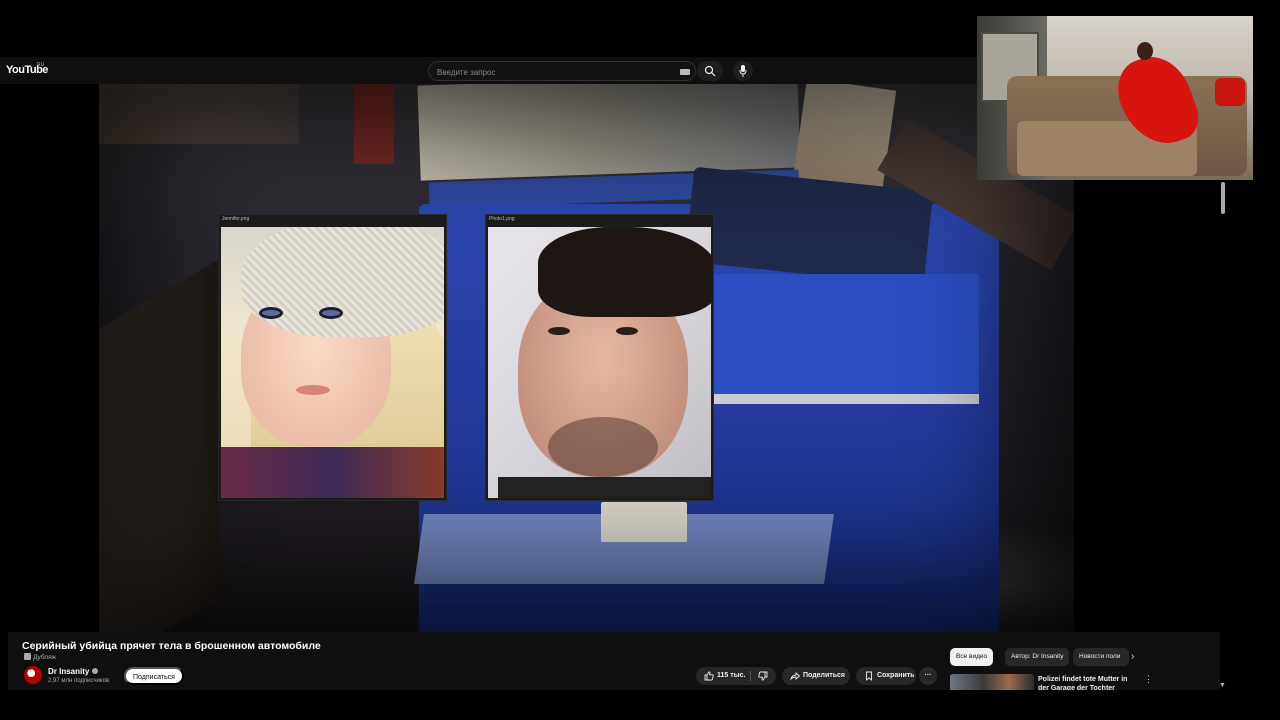 This screenshot has width=1280, height=720. I want to click on chip-news: Новости поли, so click(1101, 657).